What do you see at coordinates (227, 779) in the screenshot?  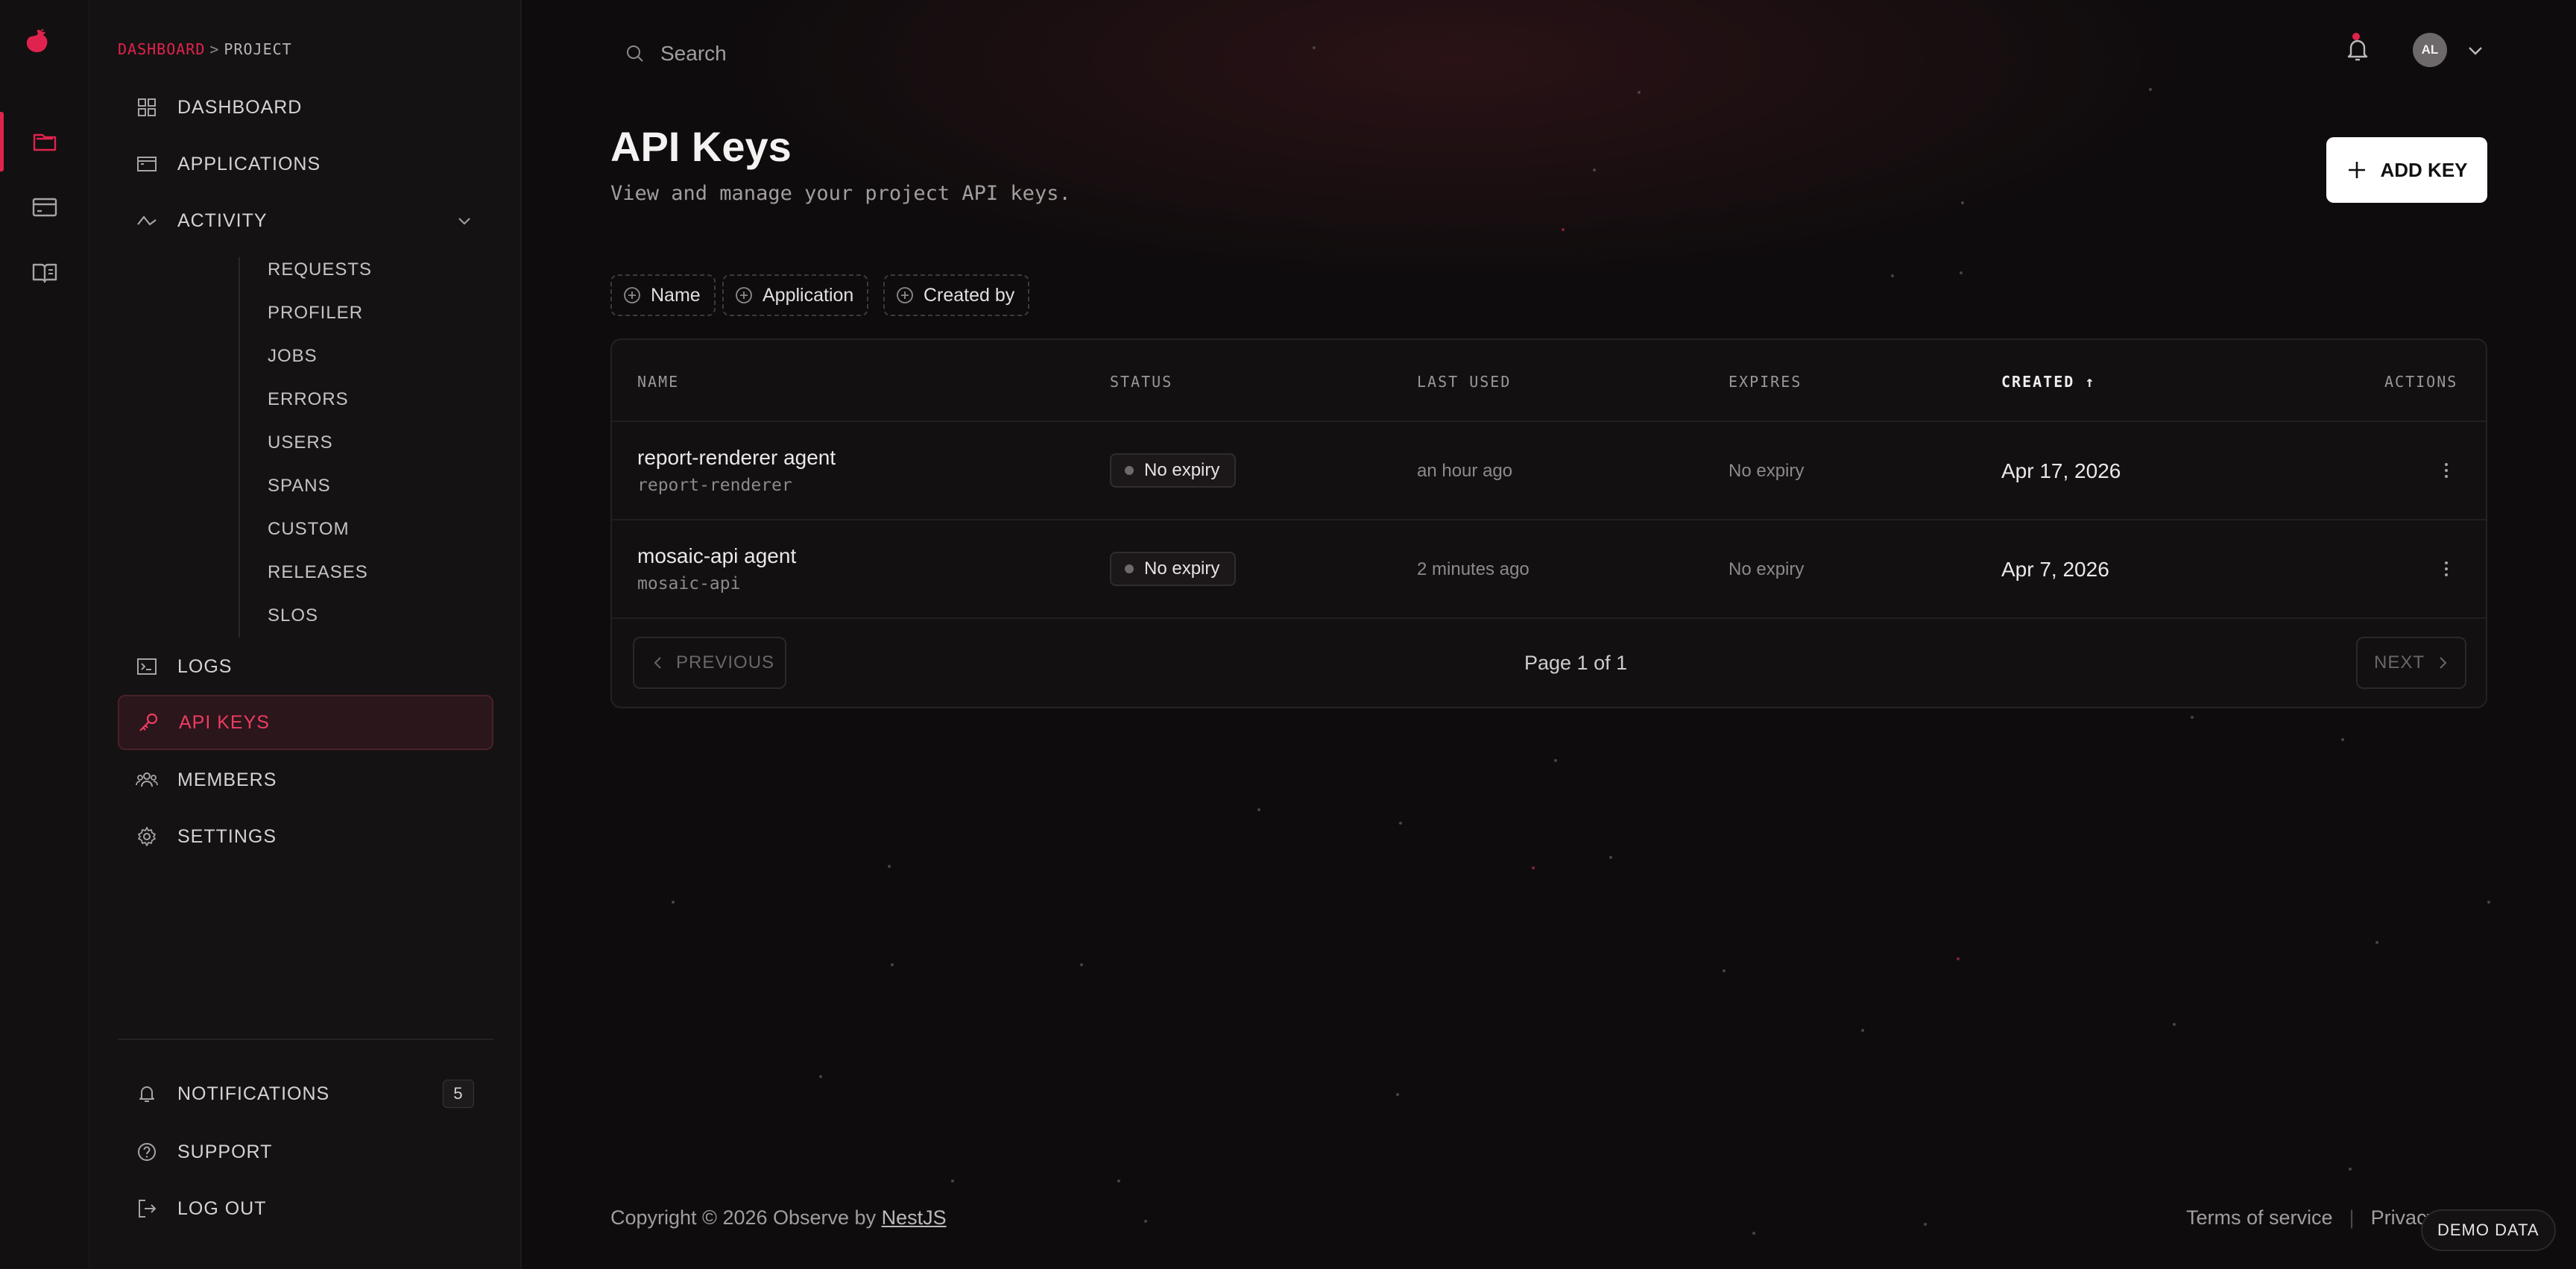 I see `sidebar-item-label: MEMBERS` at bounding box center [227, 779].